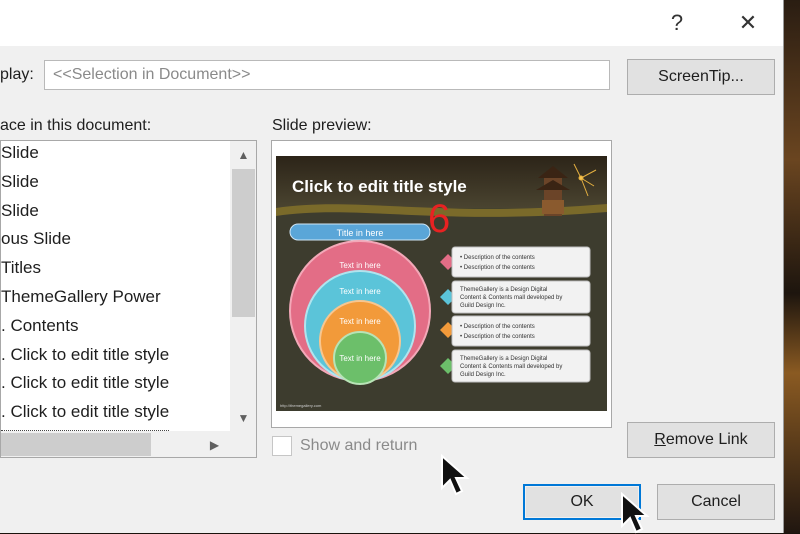  What do you see at coordinates (81, 301) in the screenshot?
I see `list-item: ThemeGallery Power` at bounding box center [81, 301].